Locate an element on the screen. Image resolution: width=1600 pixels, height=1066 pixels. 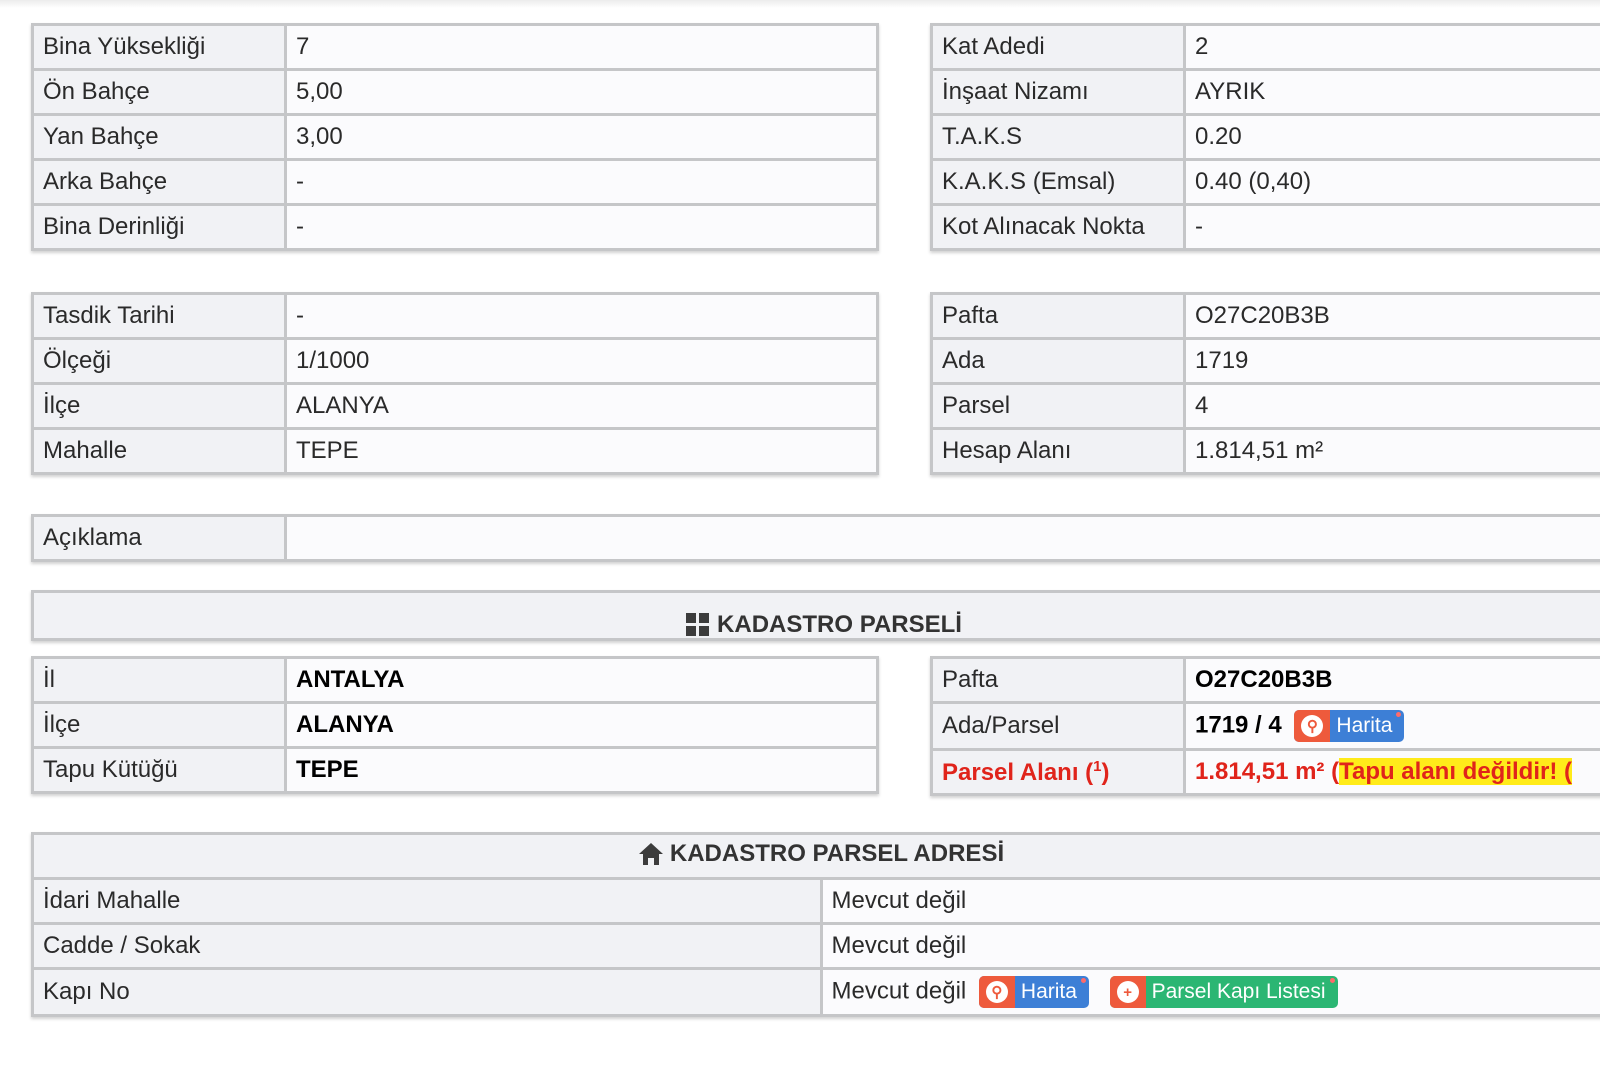
table-row: Kat Adedi 2 is located at coordinates (1265, 47).